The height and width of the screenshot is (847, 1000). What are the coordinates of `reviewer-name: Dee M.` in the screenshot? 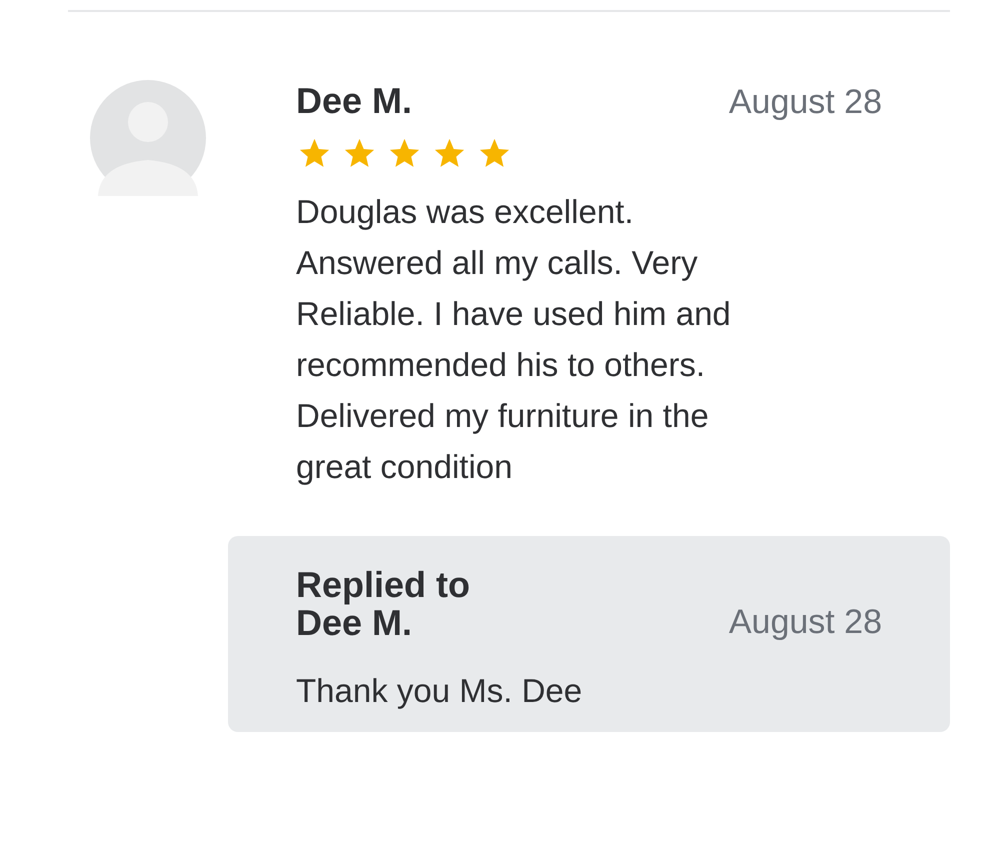 It's located at (354, 101).